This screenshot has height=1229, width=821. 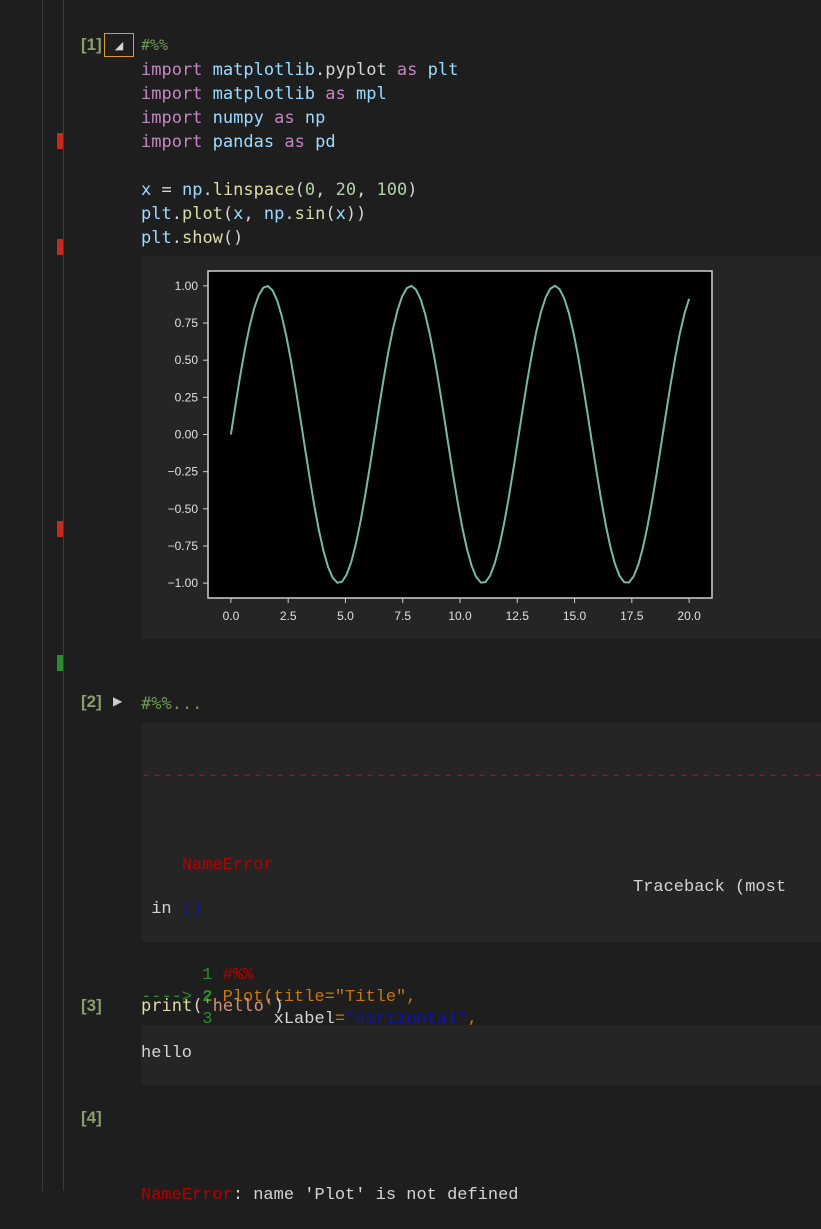 I want to click on traceback-header: NameError Traceback (most, so click(x=481, y=865).